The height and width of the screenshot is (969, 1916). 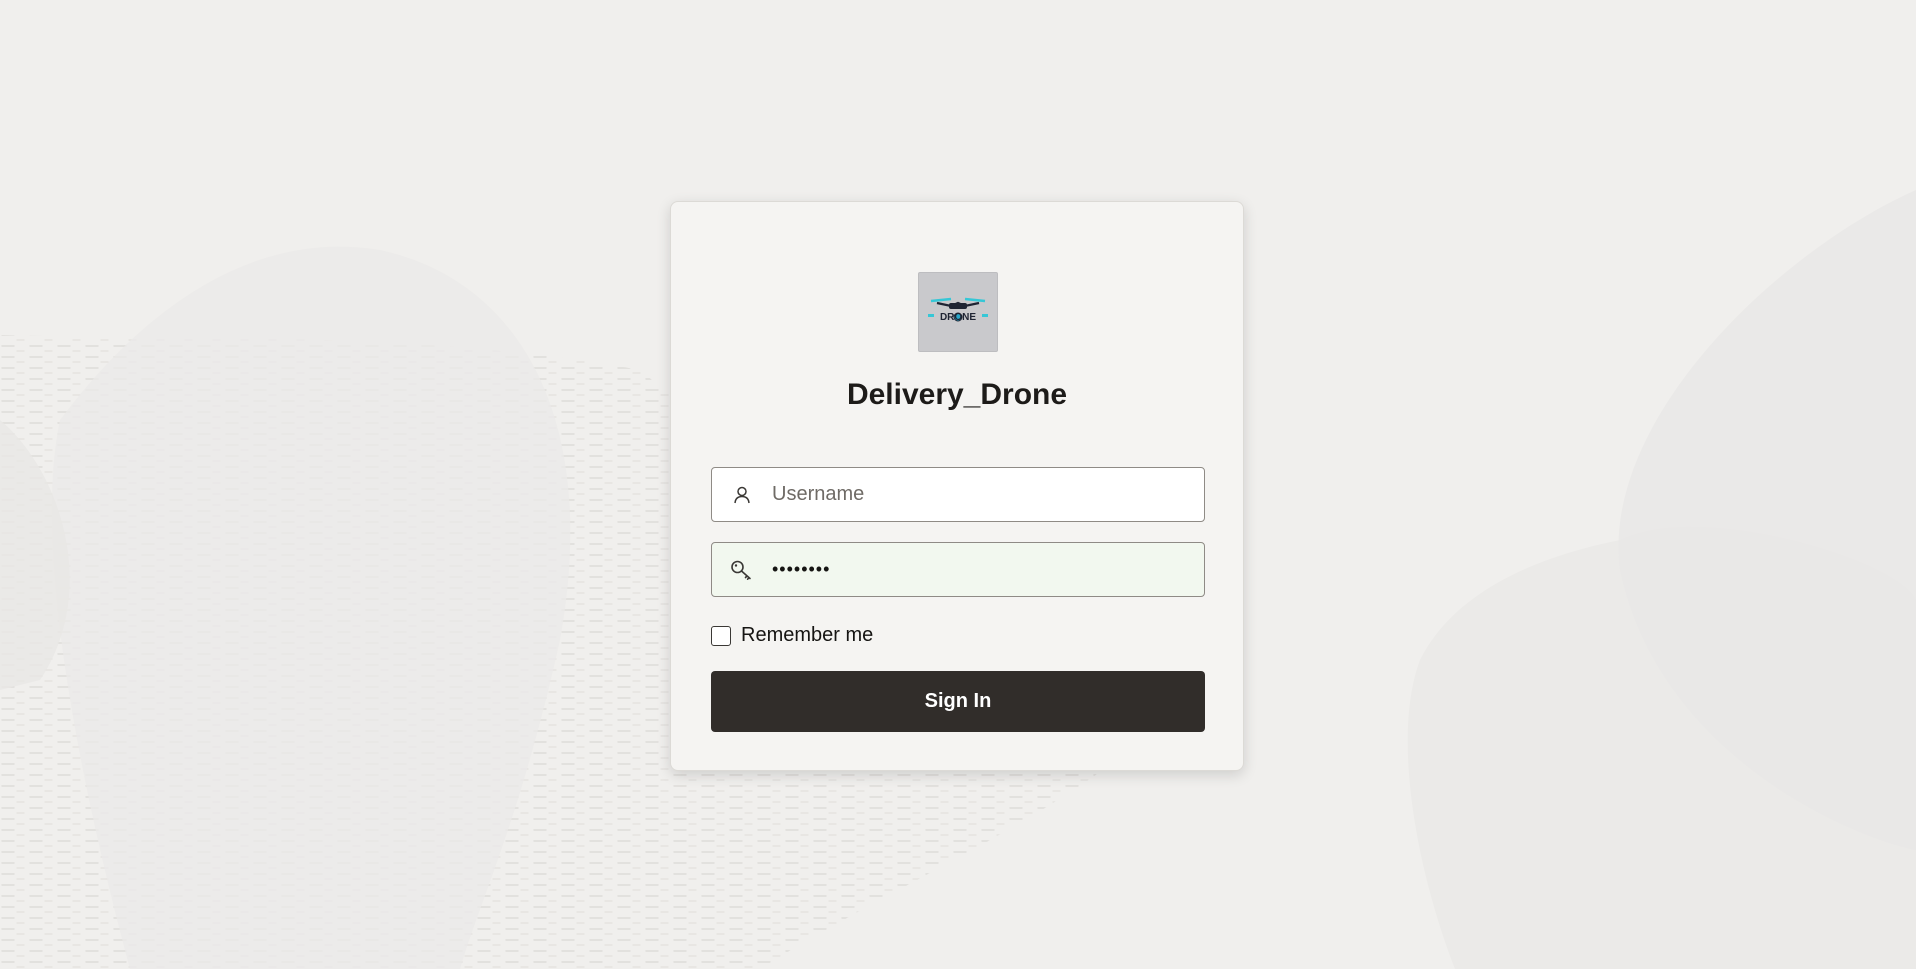 What do you see at coordinates (958, 317) in the screenshot?
I see `svg-text: DRONE` at bounding box center [958, 317].